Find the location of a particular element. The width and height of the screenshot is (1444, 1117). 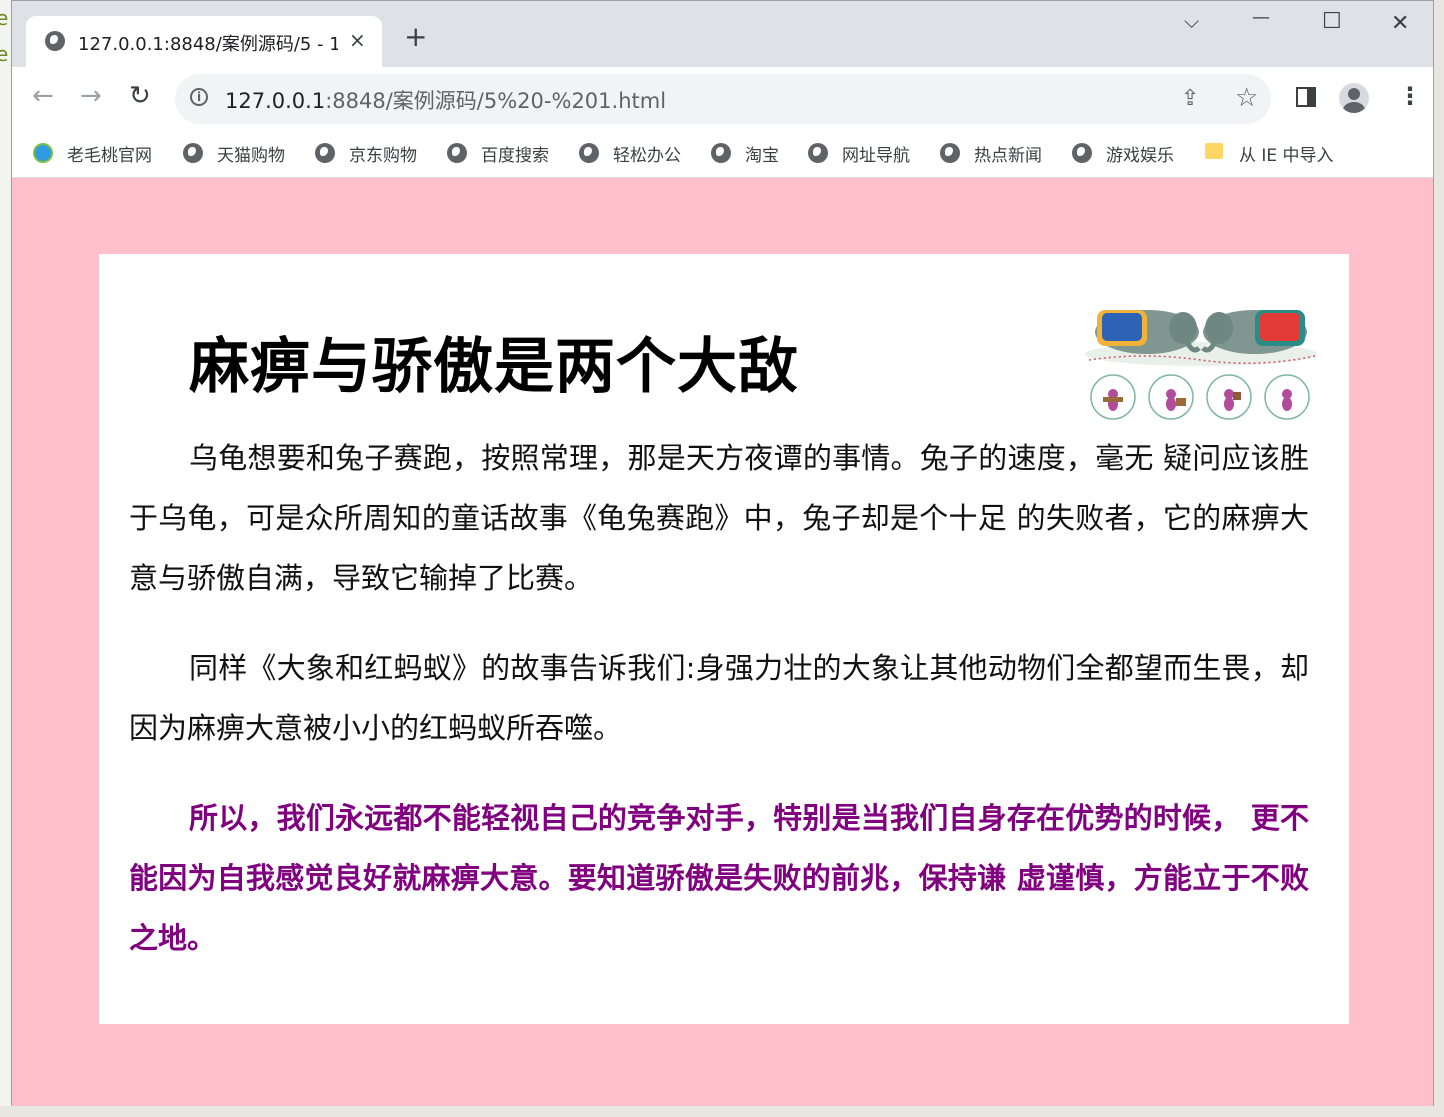

bookmark-tmall: 天猫购物 is located at coordinates (234, 153).